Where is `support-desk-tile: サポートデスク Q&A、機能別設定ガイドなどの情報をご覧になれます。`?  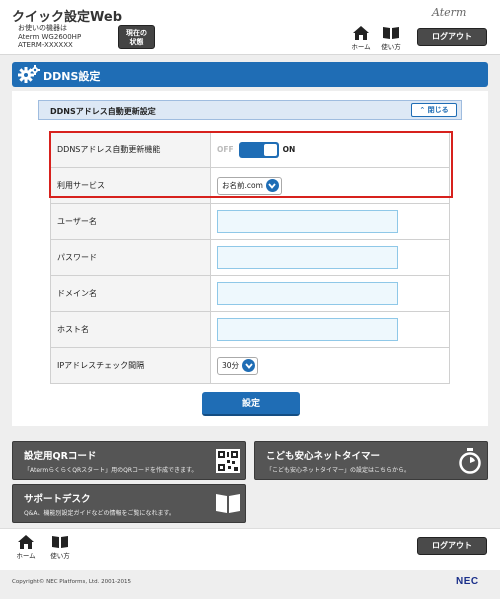 support-desk-tile: サポートデスク Q&A、機能別設定ガイドなどの情報をご覧になれます。 is located at coordinates (129, 503).